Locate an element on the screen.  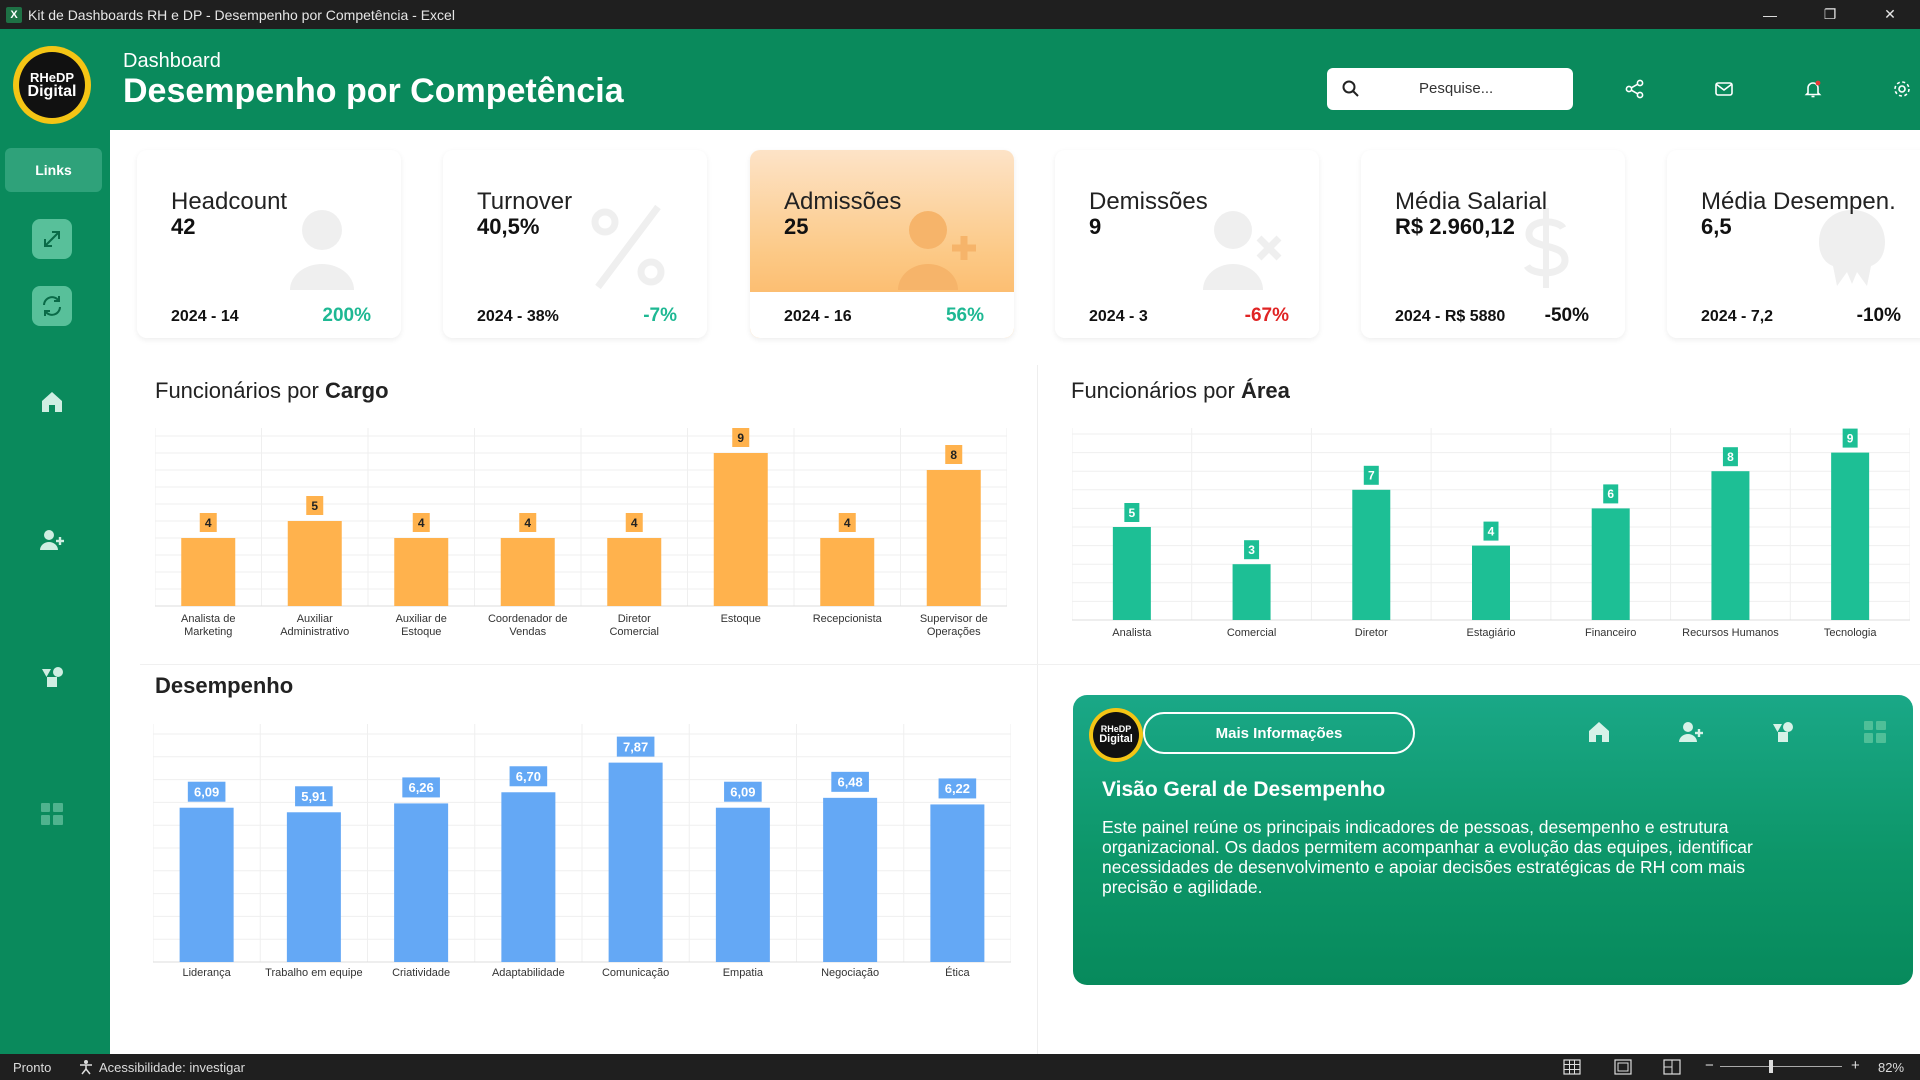
search-icon is located at coordinates (1350, 88).